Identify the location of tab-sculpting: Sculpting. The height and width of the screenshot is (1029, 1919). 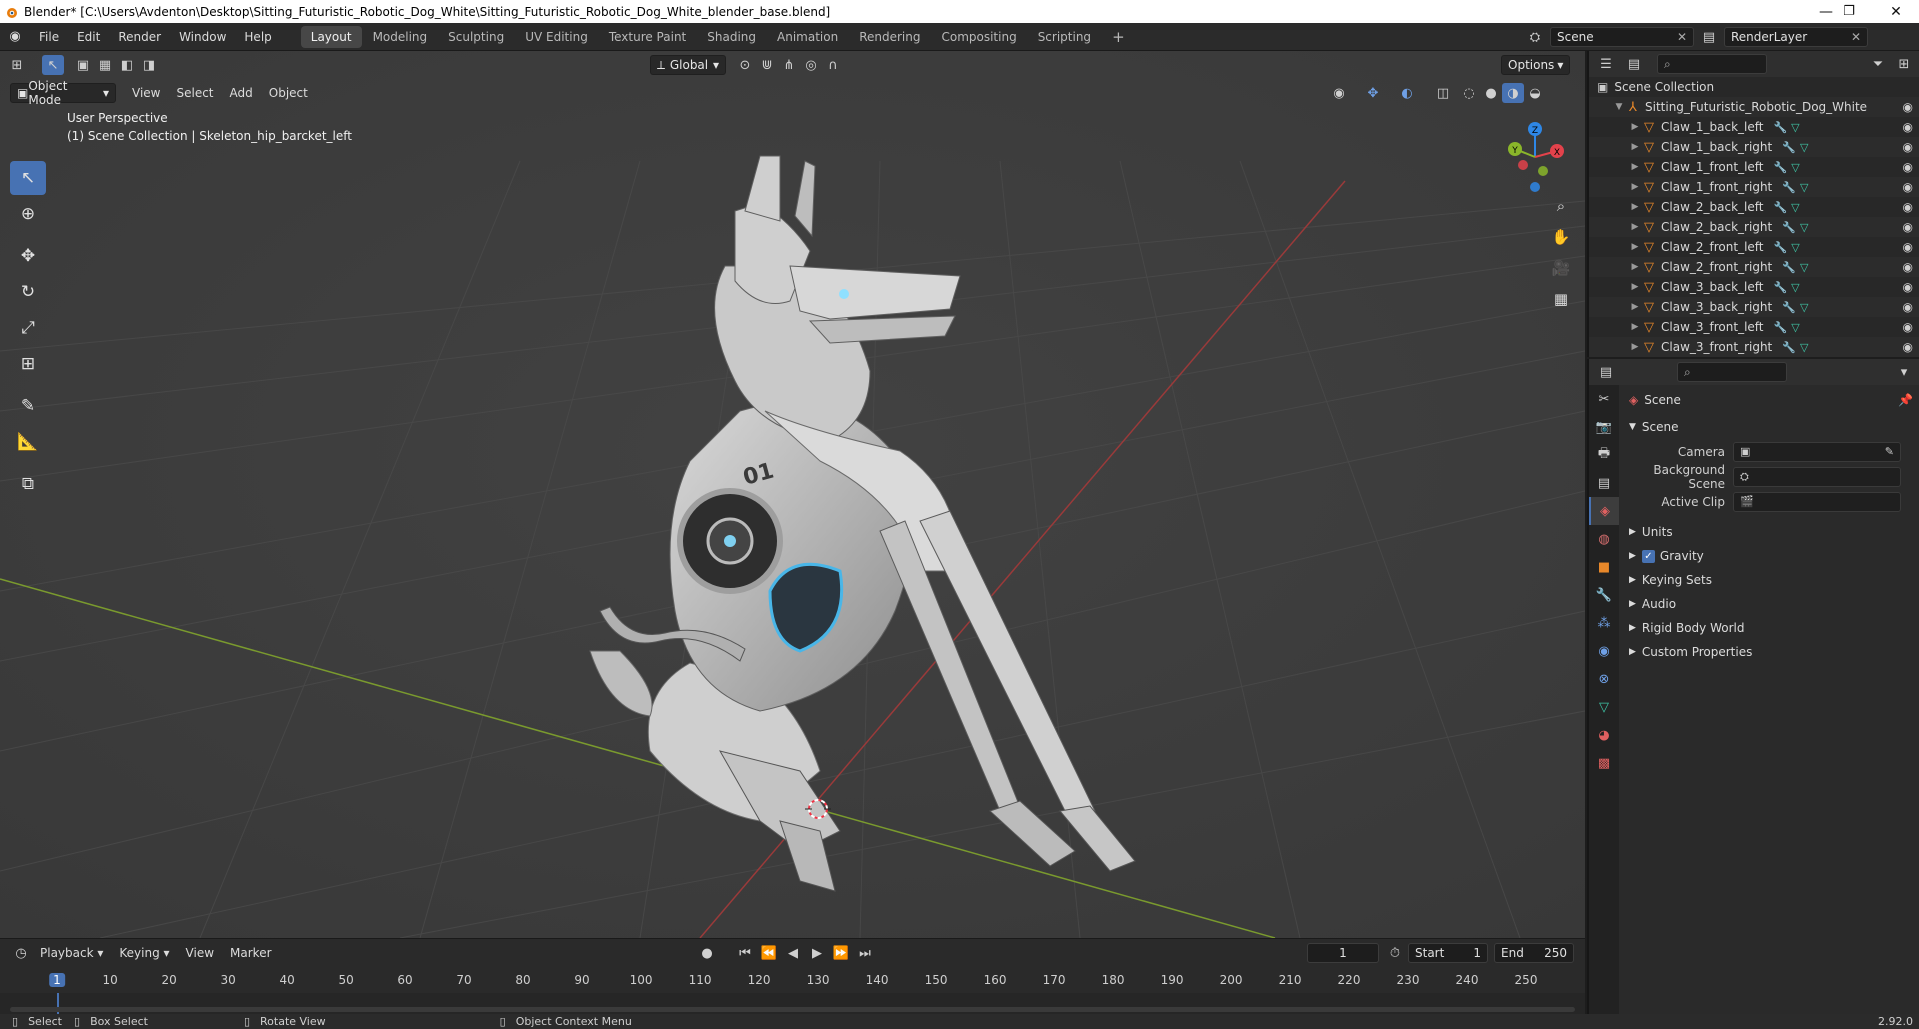
(476, 37).